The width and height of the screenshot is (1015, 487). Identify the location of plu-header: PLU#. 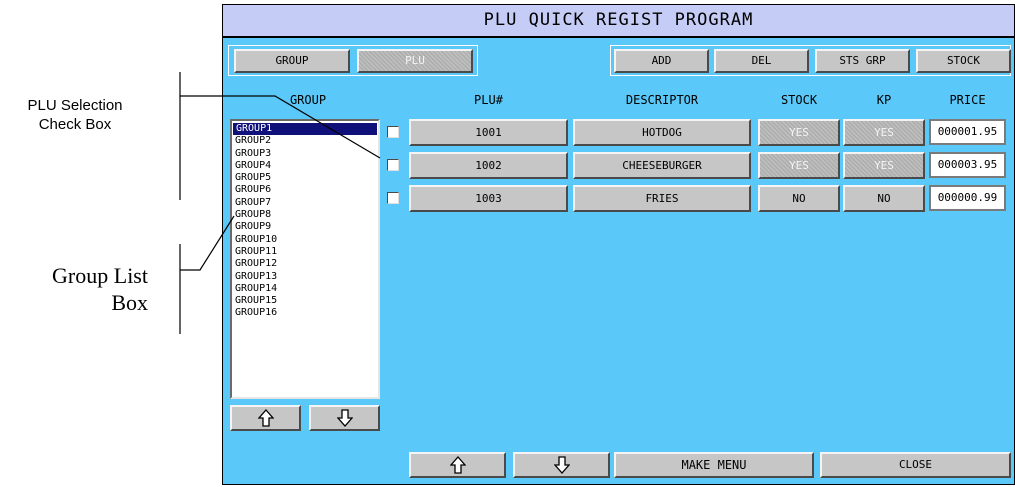
(488, 100).